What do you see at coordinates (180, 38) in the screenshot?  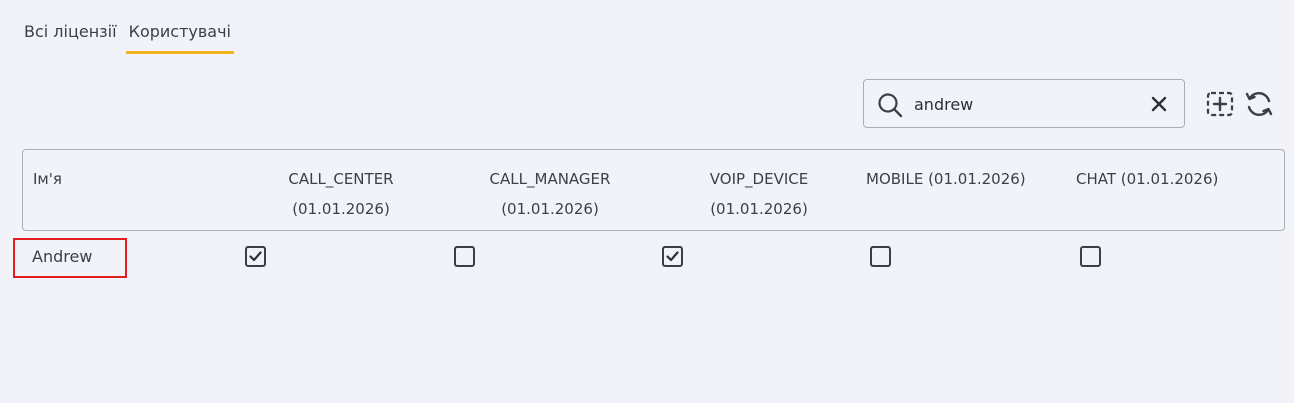 I see `tab-users: Користувачі` at bounding box center [180, 38].